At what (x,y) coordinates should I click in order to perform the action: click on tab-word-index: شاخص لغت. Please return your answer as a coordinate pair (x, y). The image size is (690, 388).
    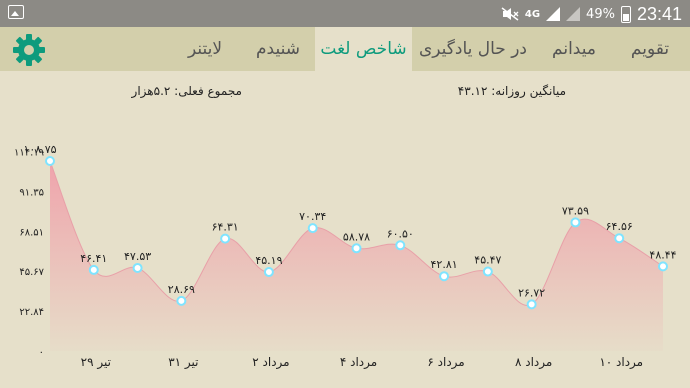
    Looking at the image, I should click on (363, 49).